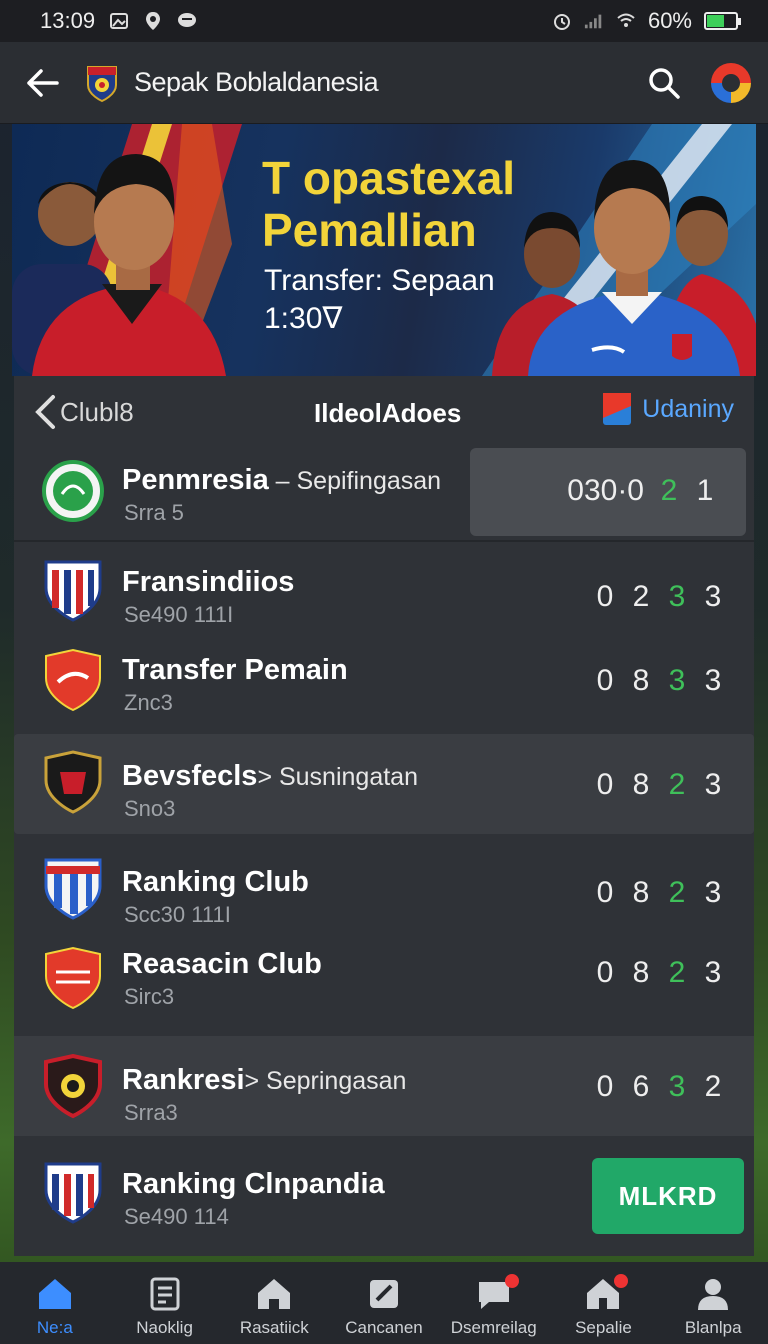 This screenshot has width=768, height=1344. Describe the element at coordinates (389, 204) in the screenshot. I see `banner-title: T opastexal Pemallian` at that location.